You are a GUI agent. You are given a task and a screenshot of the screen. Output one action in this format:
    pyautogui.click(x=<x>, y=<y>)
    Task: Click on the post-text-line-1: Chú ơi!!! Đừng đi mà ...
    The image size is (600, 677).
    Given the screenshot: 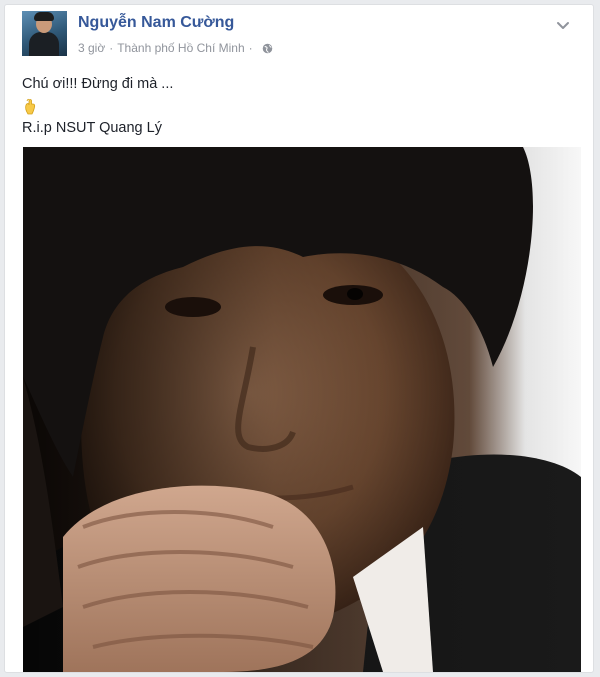 What is the action you would take?
    pyautogui.click(x=98, y=84)
    